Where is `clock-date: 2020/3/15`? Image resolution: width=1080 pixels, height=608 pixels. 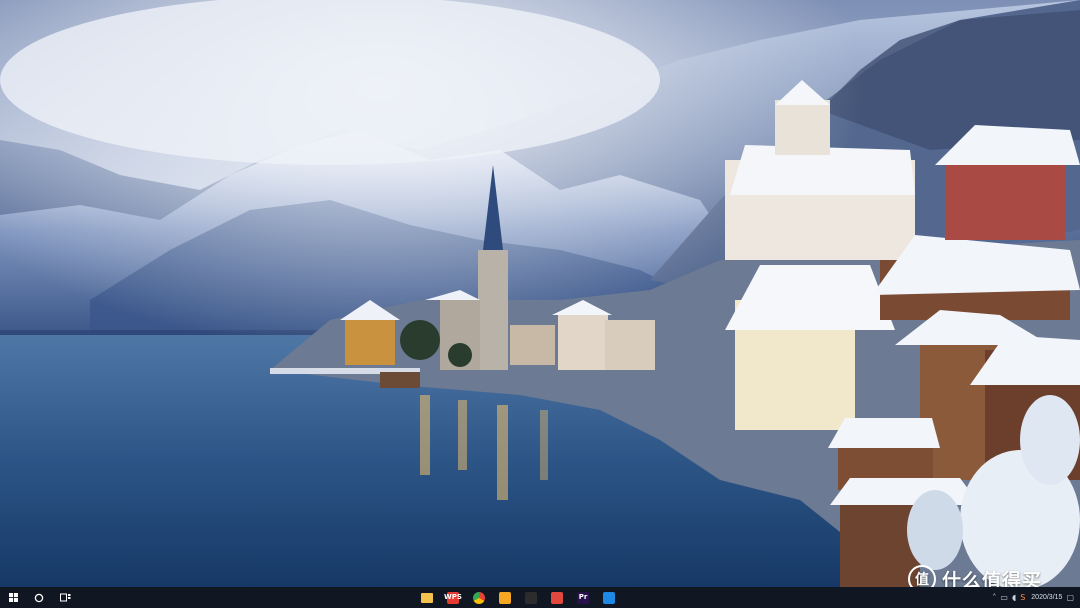 clock-date: 2020/3/15 is located at coordinates (1047, 597).